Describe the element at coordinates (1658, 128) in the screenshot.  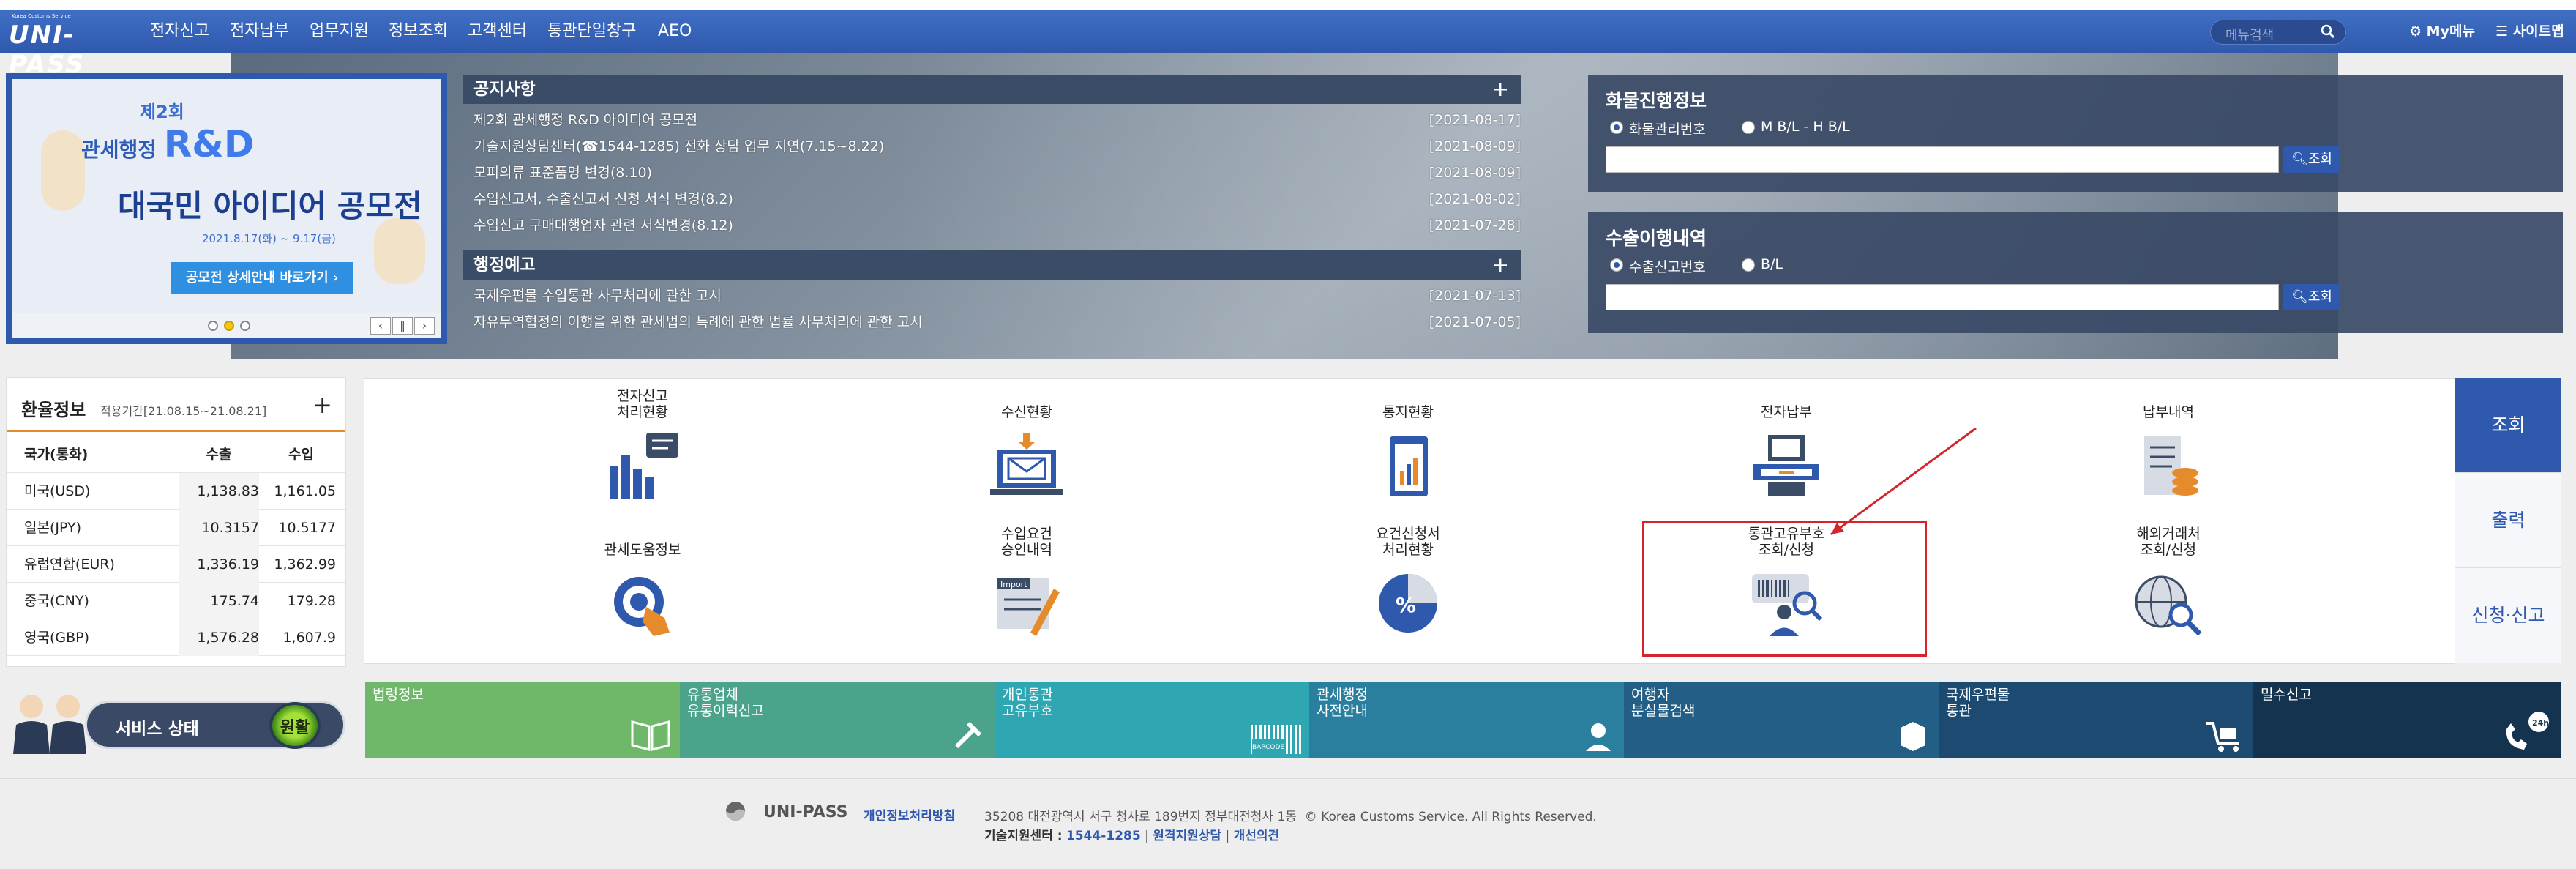
I see `cargo-radio-mgmt-no: 화물관리번호` at that location.